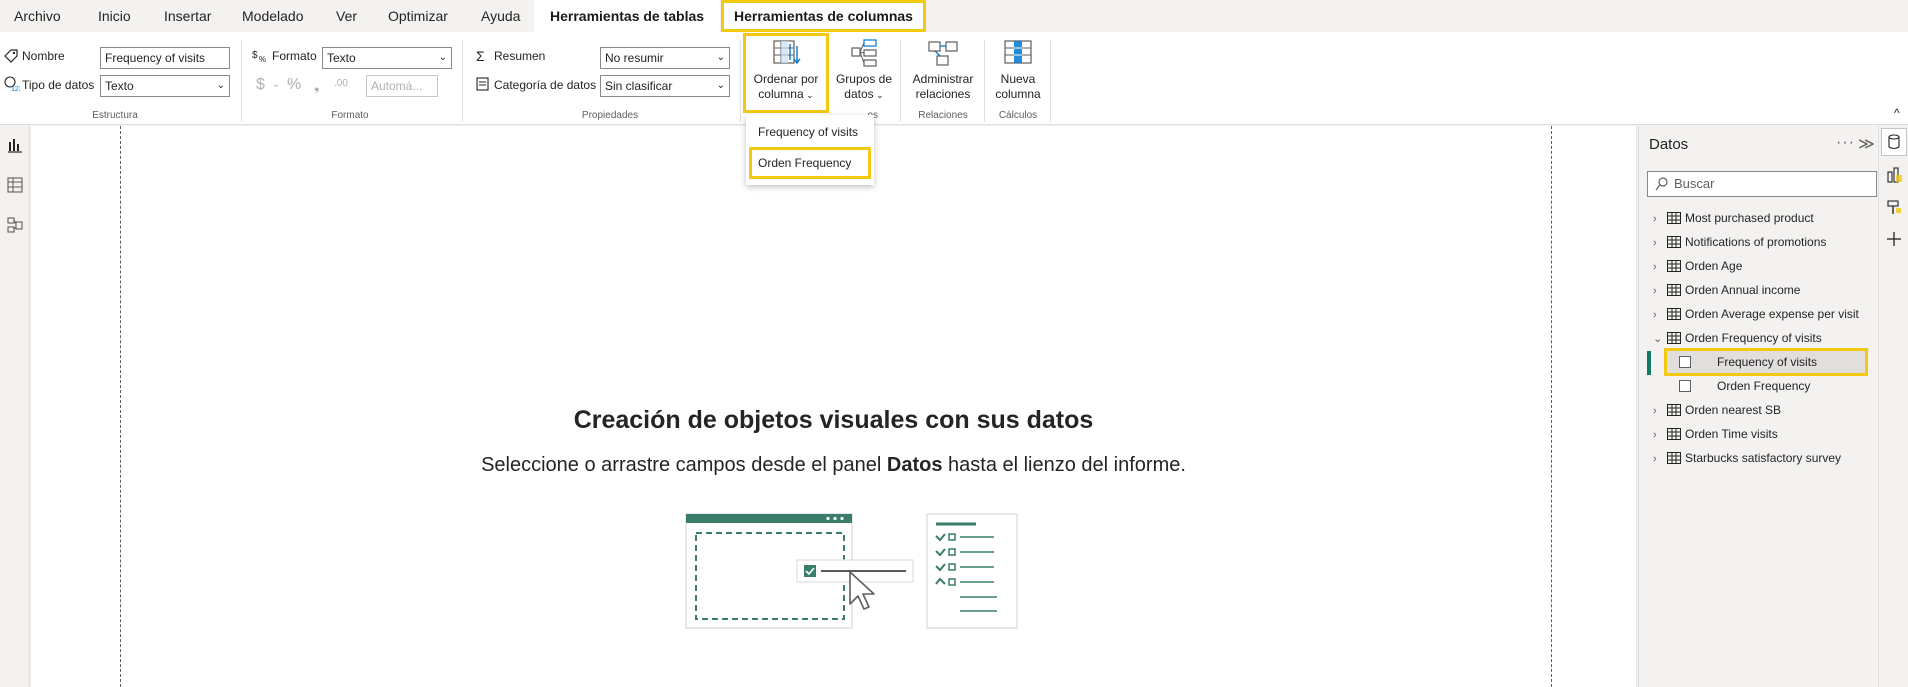  I want to click on visualizations-icon, so click(1894, 175).